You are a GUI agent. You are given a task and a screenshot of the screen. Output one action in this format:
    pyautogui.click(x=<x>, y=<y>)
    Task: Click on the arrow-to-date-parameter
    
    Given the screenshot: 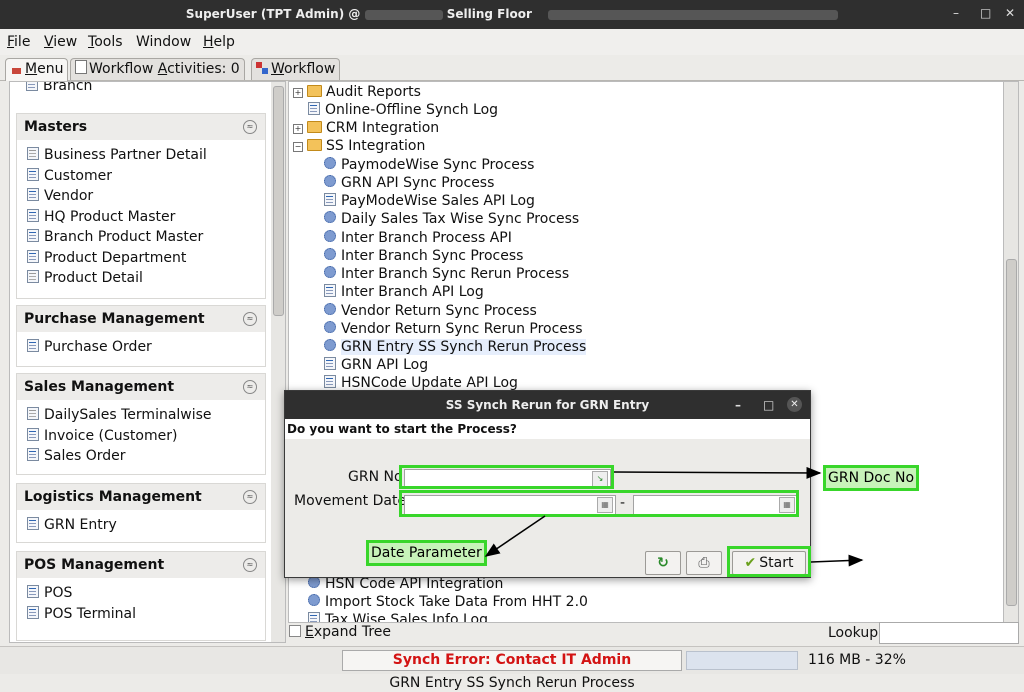 What is the action you would take?
    pyautogui.click(x=515, y=536)
    